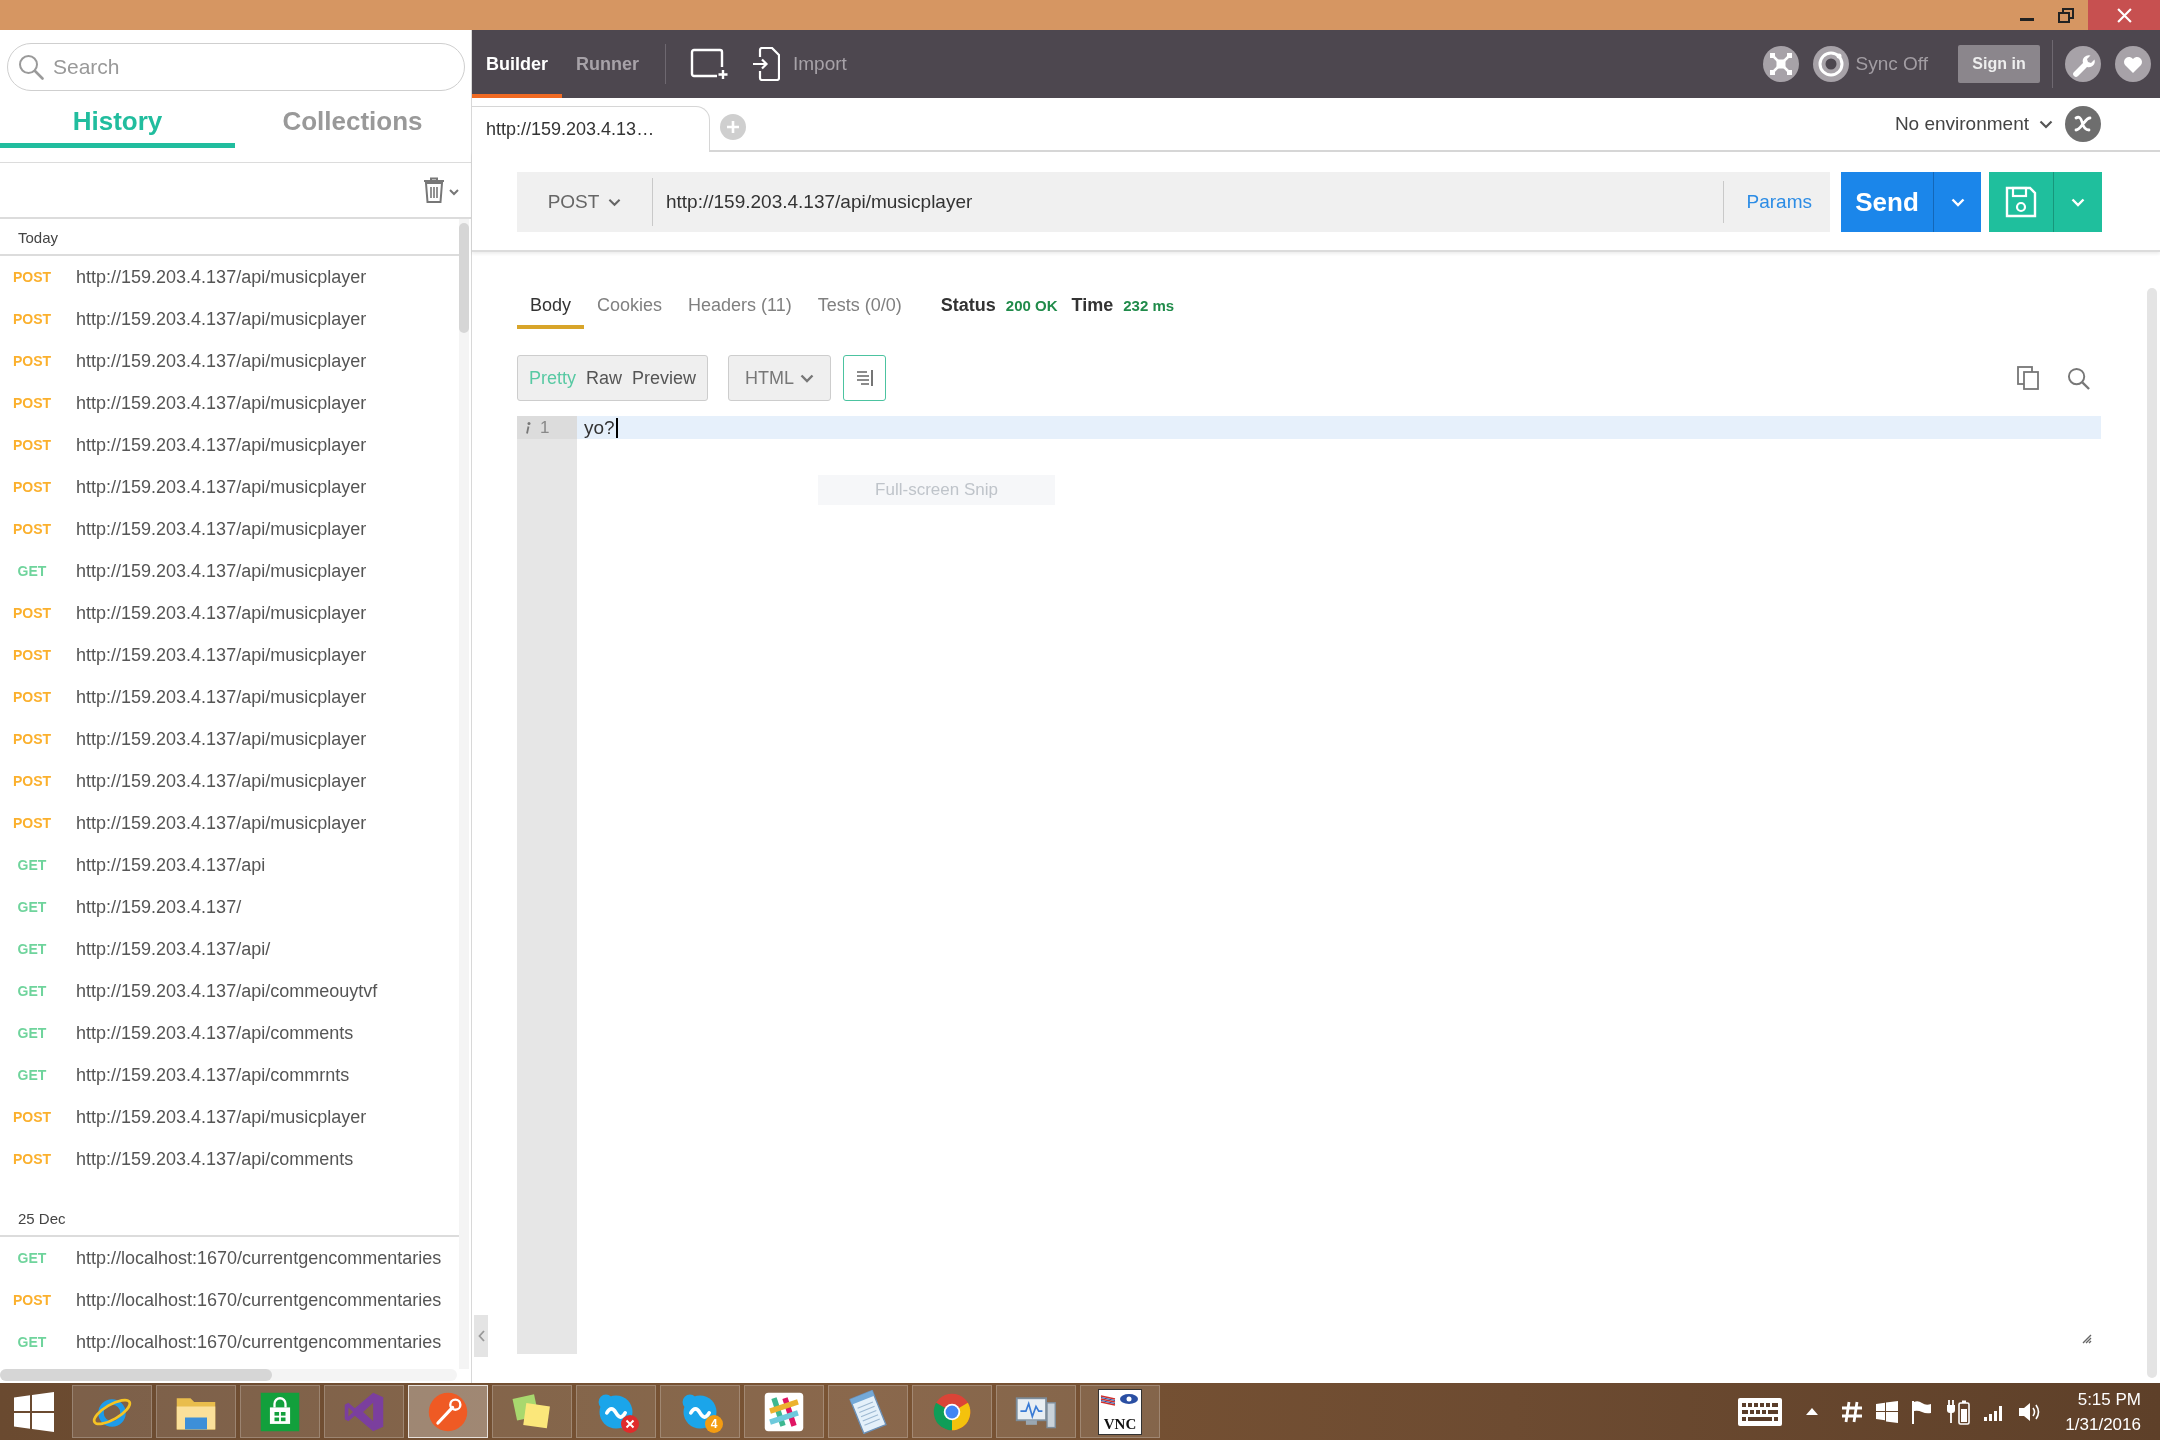  Describe the element at coordinates (780, 378) in the screenshot. I see `format-dropdown: HTML` at that location.